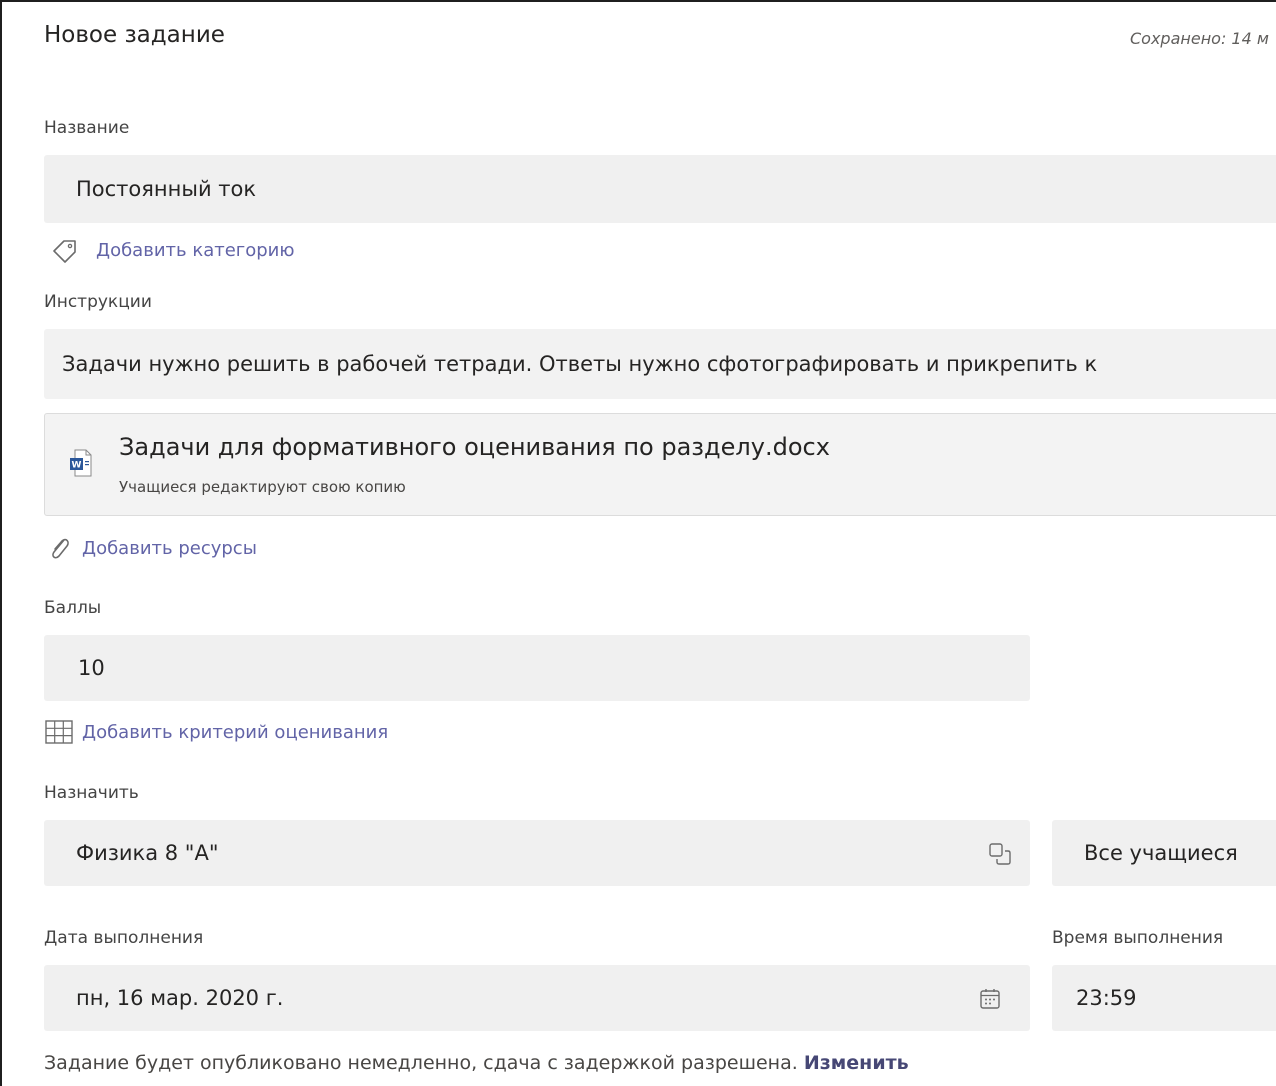 This screenshot has width=1276, height=1086. I want to click on points-label: Баллы, so click(73, 608).